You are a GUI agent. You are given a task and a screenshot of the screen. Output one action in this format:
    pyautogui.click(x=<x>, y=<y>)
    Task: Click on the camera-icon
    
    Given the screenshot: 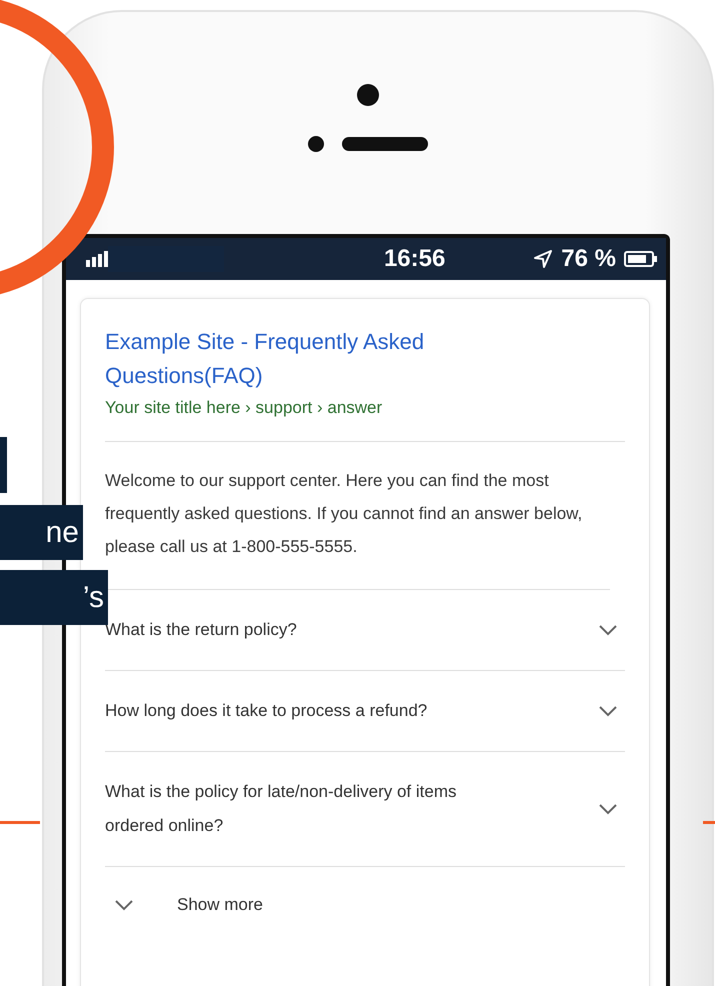 What is the action you would take?
    pyautogui.click(x=316, y=144)
    